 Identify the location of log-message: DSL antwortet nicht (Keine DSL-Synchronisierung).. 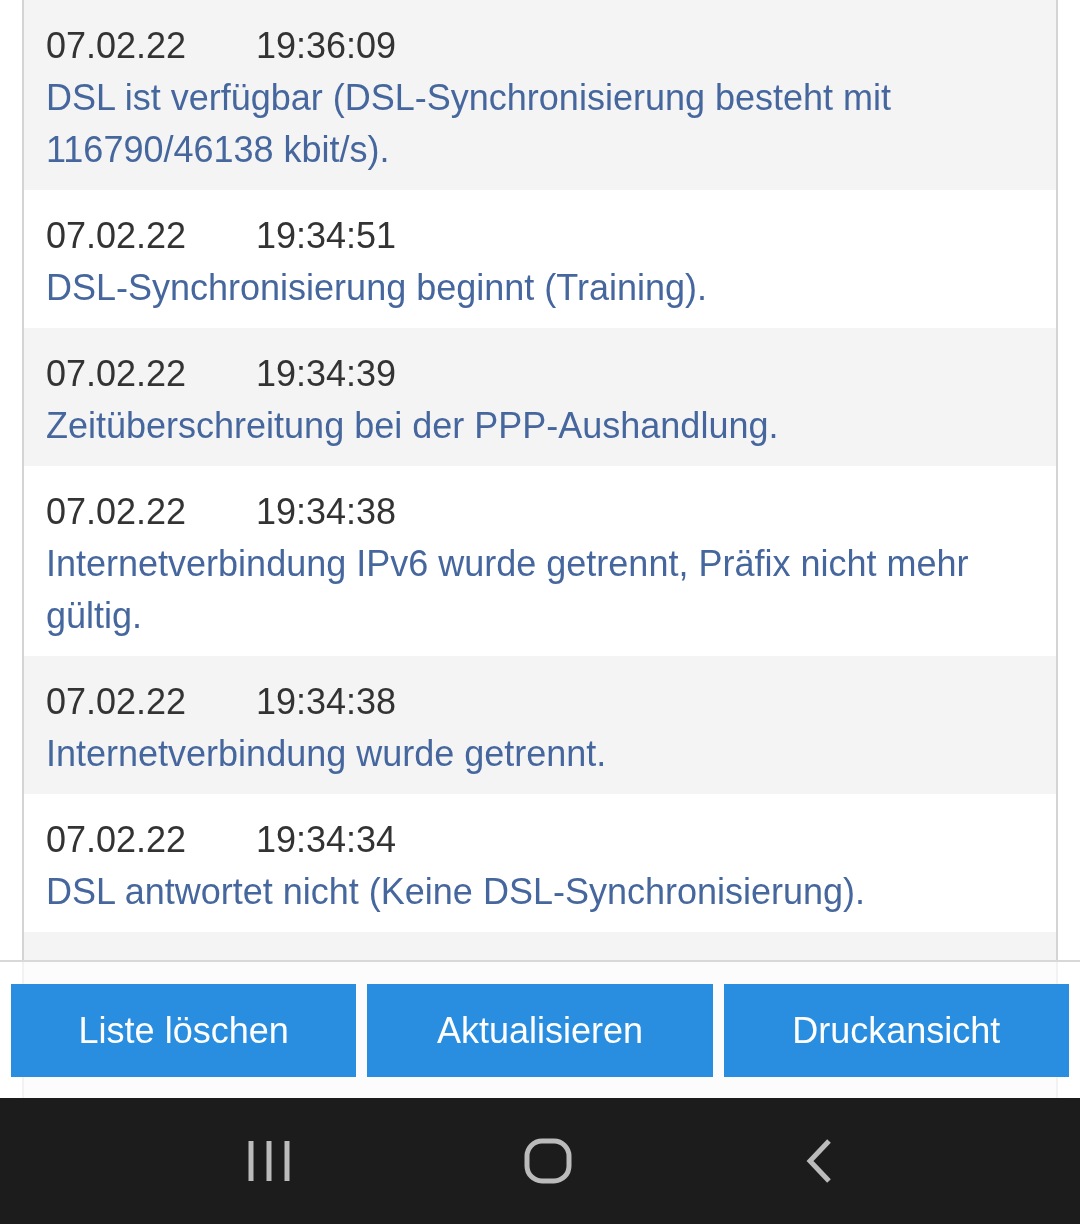
(456, 892).